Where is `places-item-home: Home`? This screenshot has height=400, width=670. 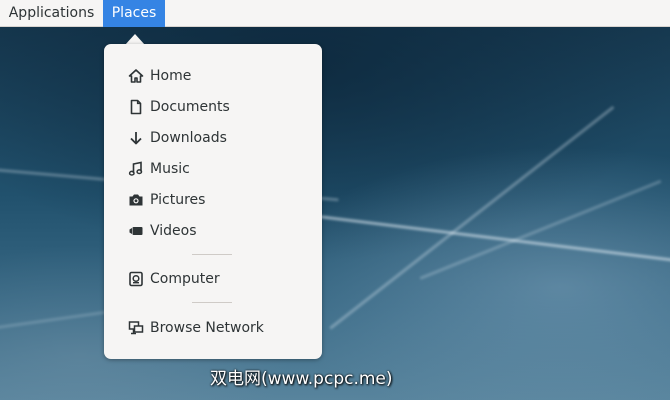
places-item-home: Home is located at coordinates (213, 76).